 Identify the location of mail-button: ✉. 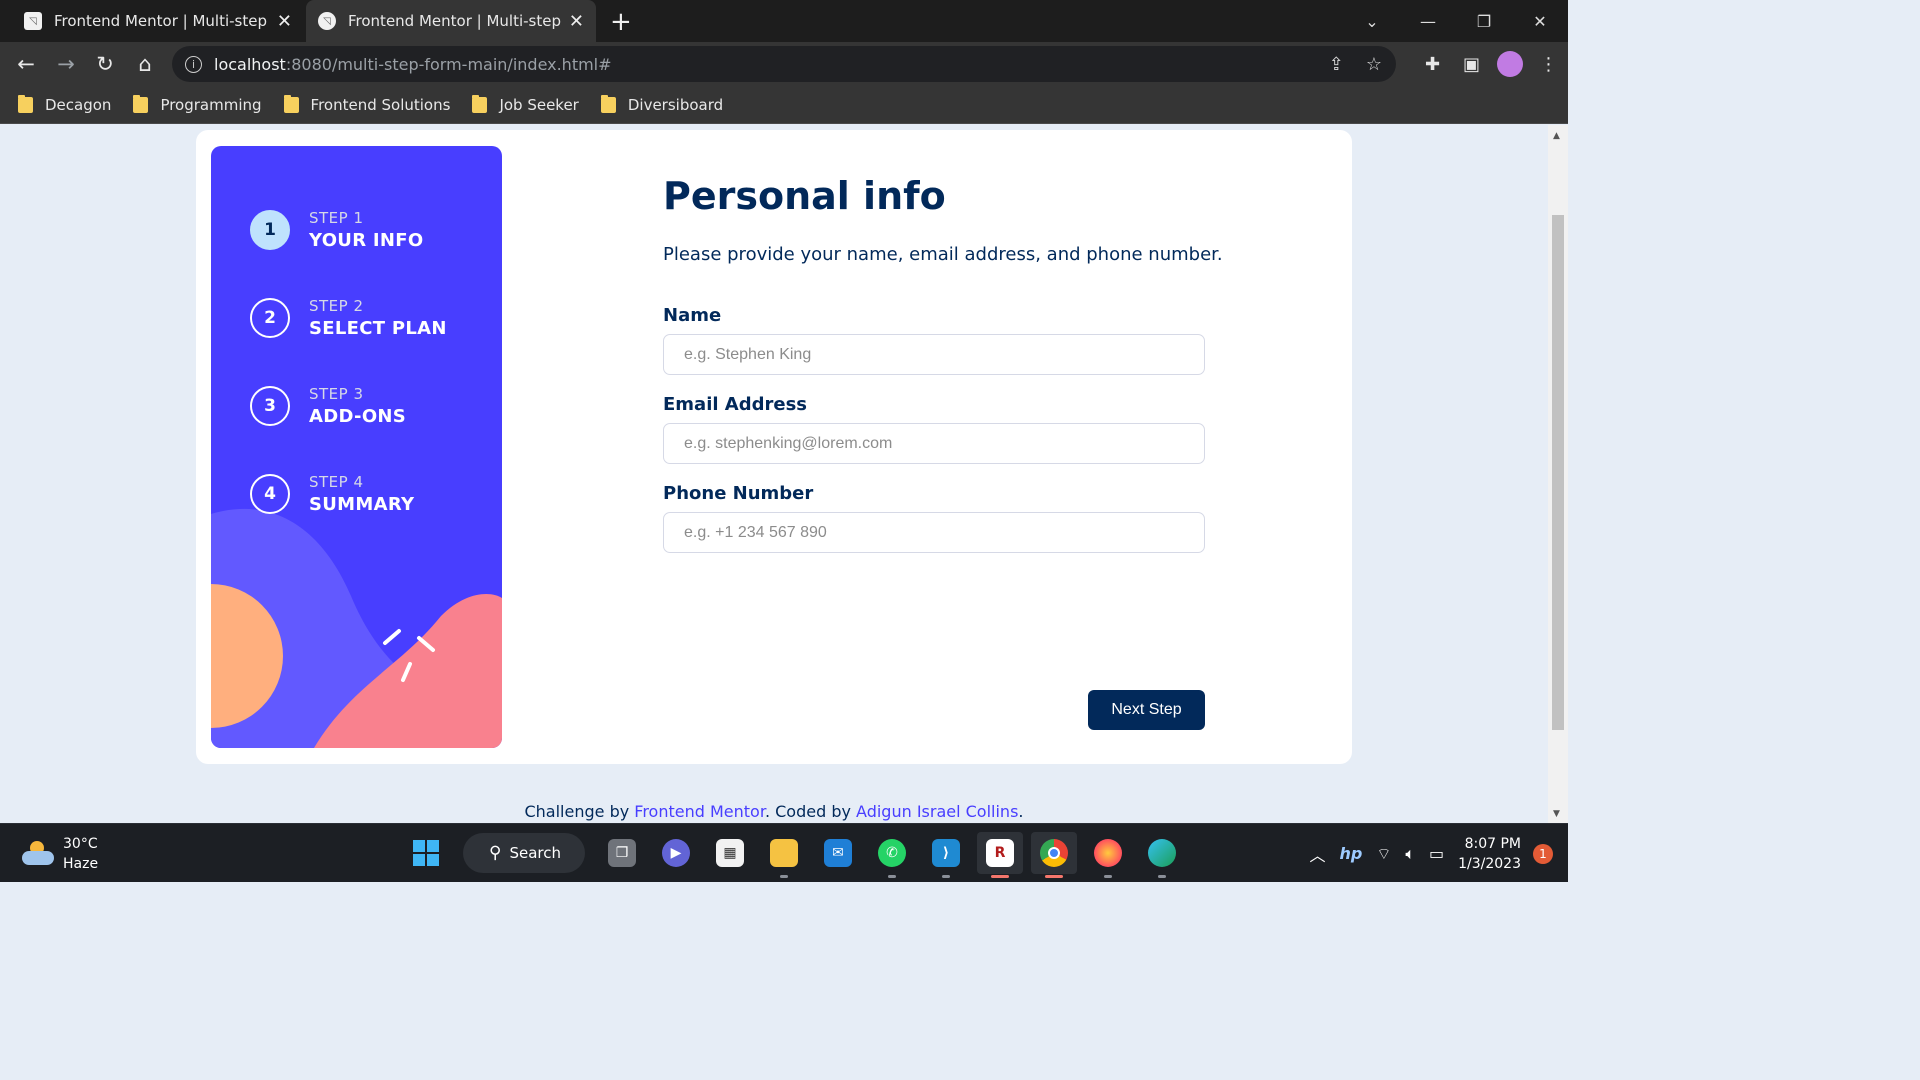
(838, 853).